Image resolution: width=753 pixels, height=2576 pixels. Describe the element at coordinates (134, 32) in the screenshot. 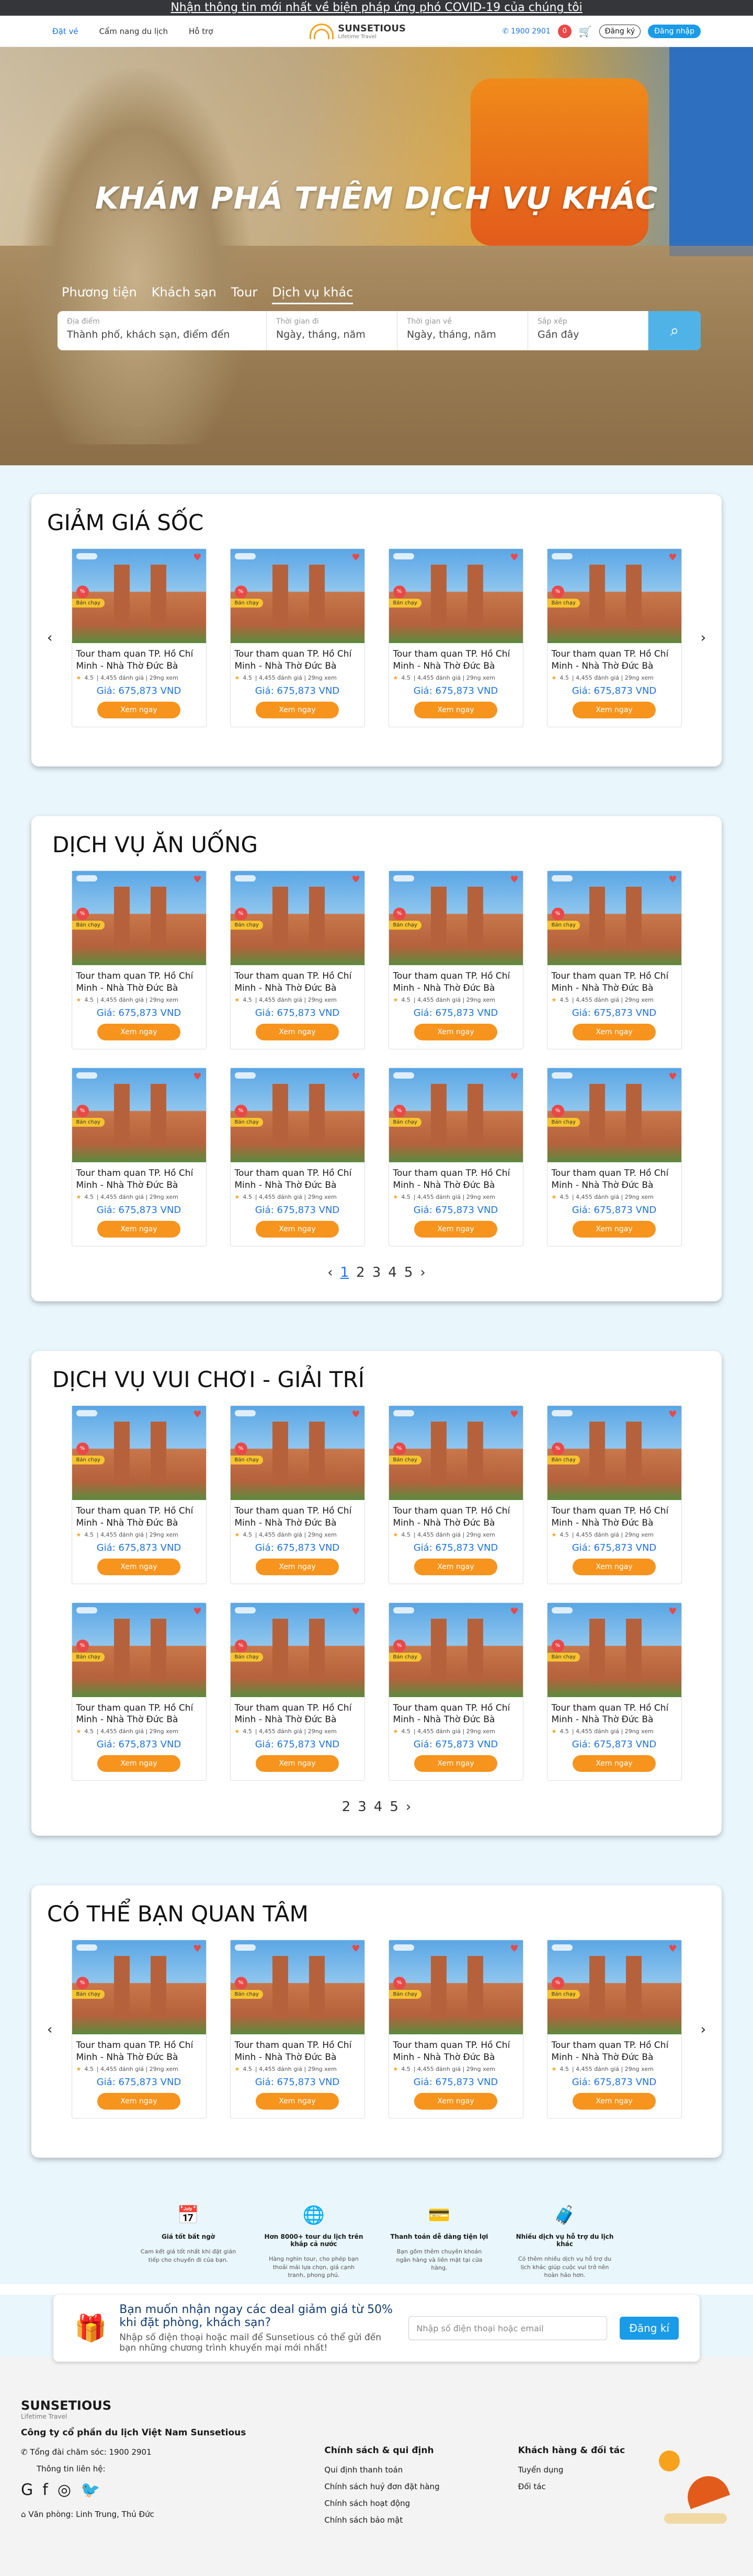

I see `nav-link-guide: Cẩm nang du lịch` at that location.